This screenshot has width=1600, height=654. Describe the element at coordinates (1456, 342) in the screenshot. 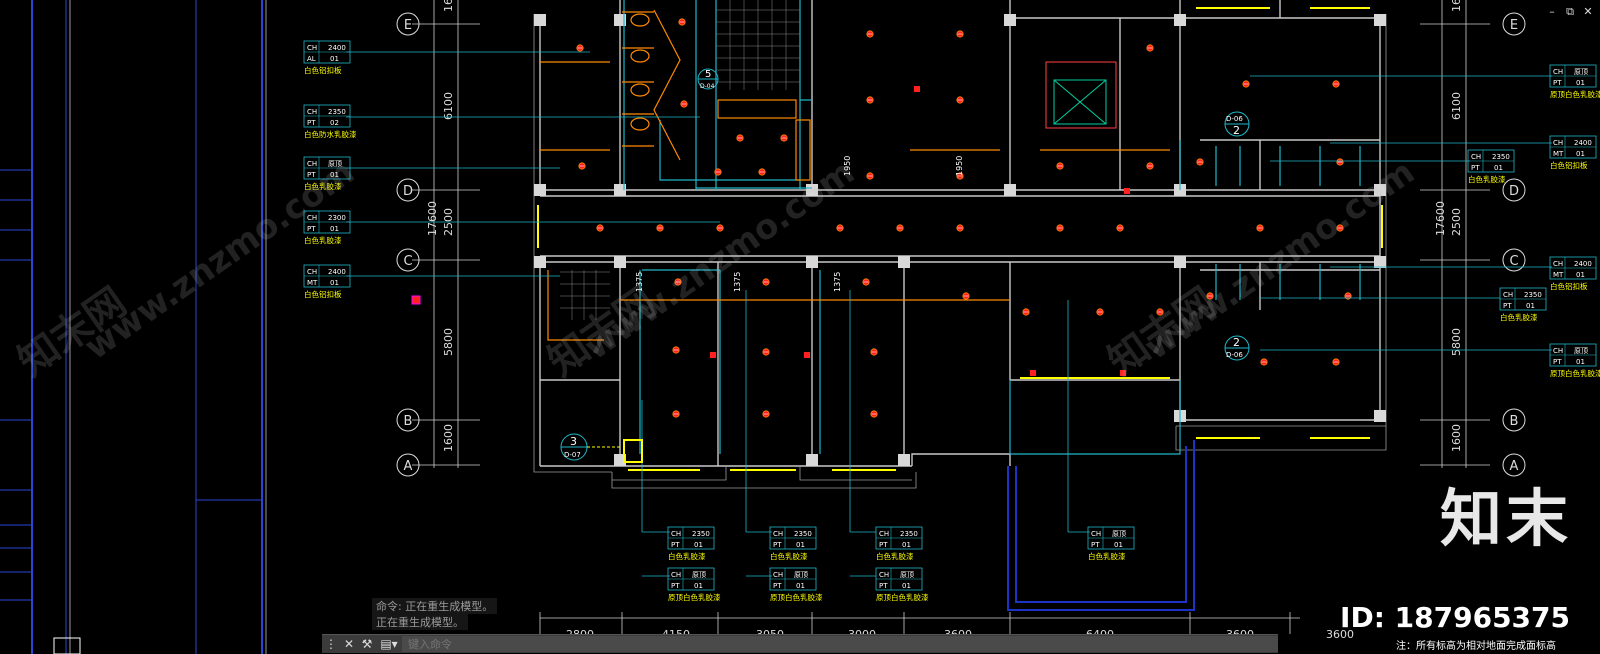

I see `dim-5800-right: 5800` at that location.